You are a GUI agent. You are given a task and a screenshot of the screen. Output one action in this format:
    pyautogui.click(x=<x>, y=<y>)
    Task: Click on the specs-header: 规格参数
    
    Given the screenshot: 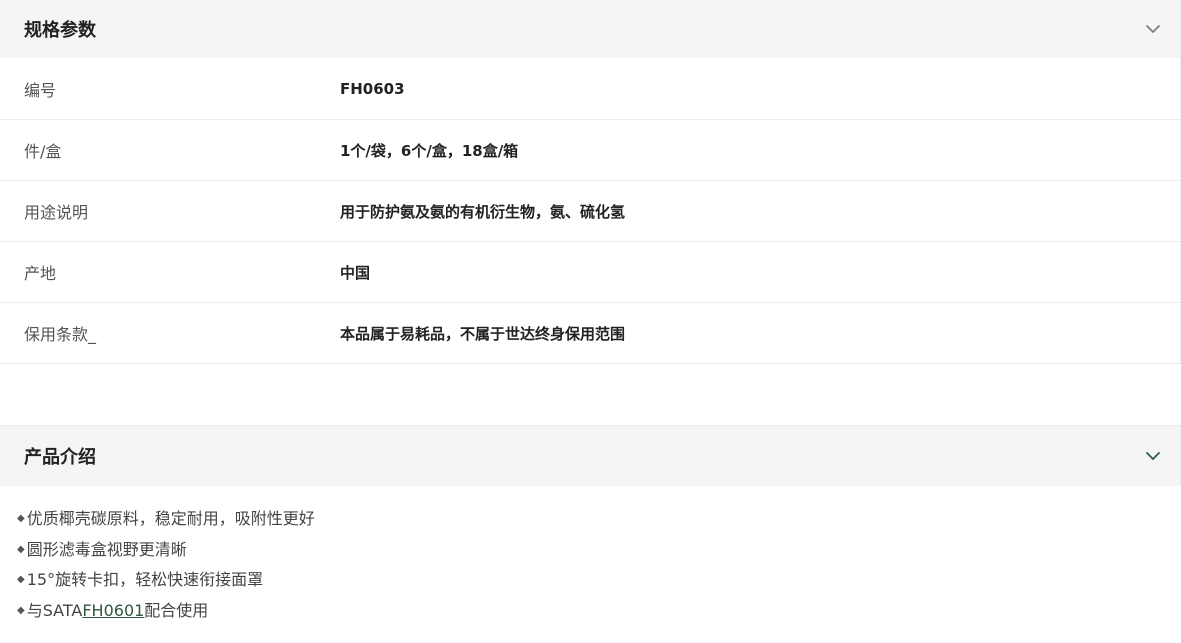 What is the action you would take?
    pyautogui.click(x=590, y=29)
    